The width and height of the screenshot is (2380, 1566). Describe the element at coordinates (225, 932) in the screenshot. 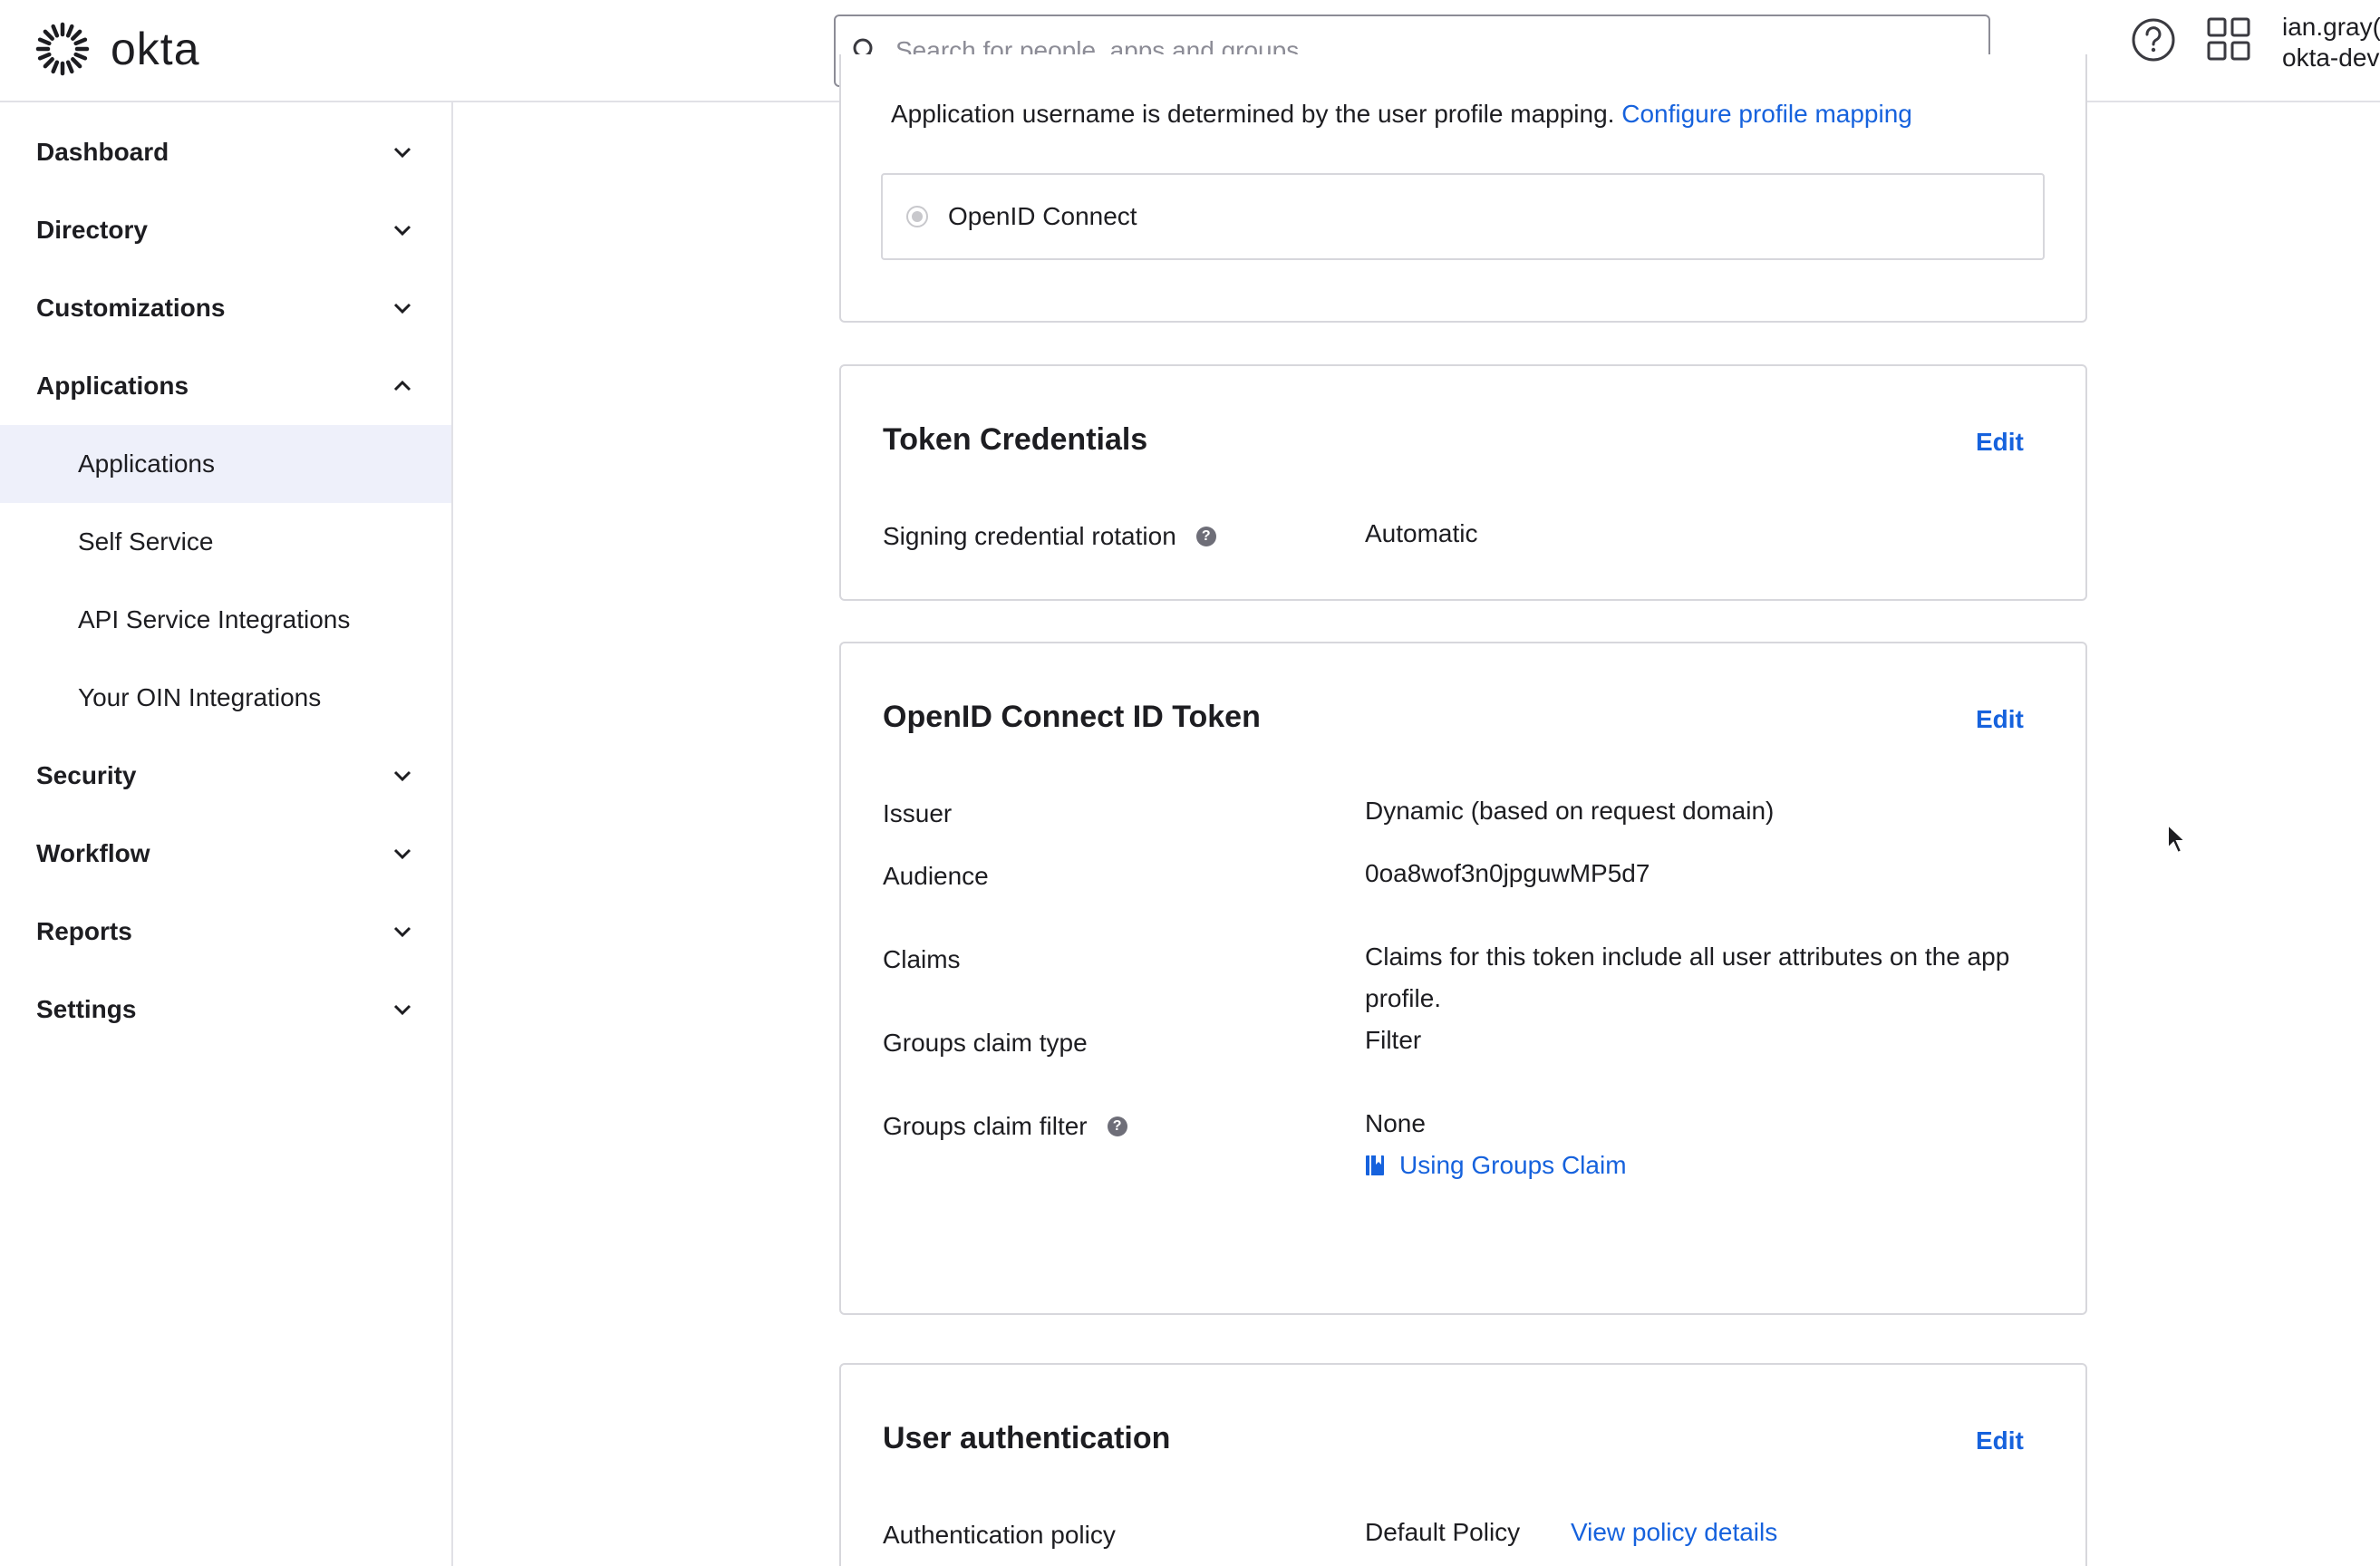

I see `sidebar-item-reports: Reports` at that location.